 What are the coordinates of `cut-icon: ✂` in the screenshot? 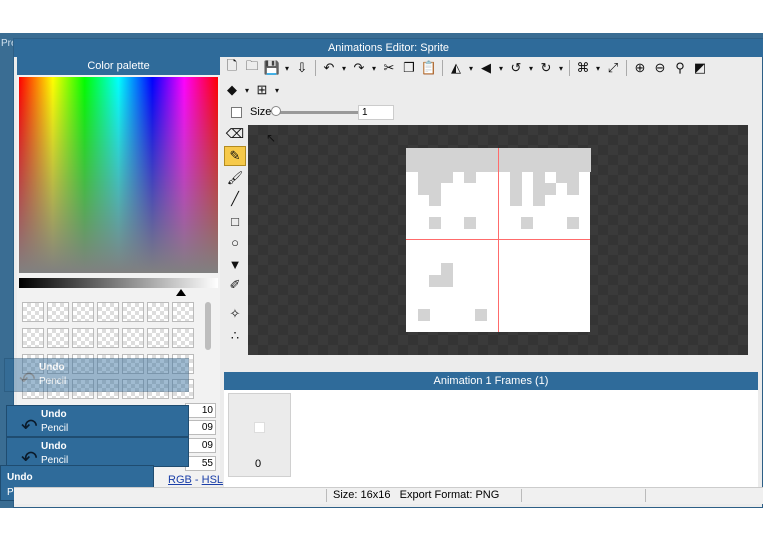 It's located at (389, 68).